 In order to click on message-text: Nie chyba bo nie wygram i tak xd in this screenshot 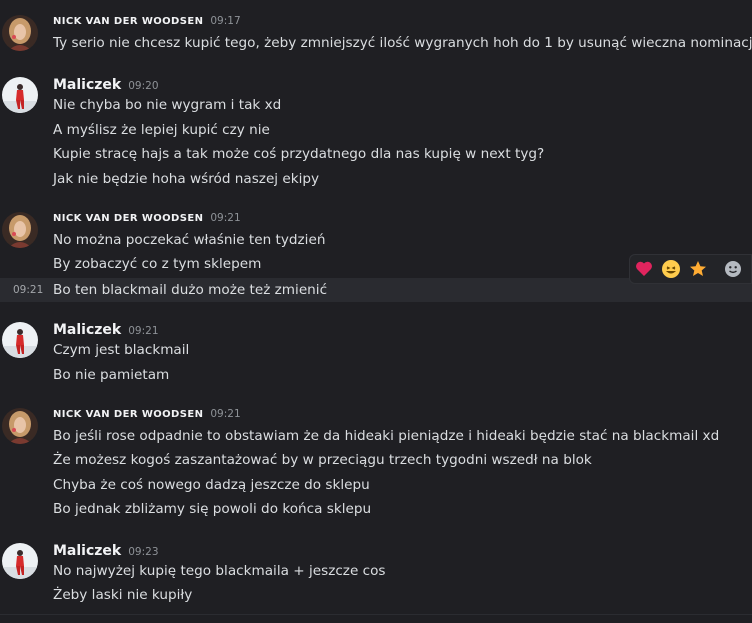, I will do `click(167, 105)`.